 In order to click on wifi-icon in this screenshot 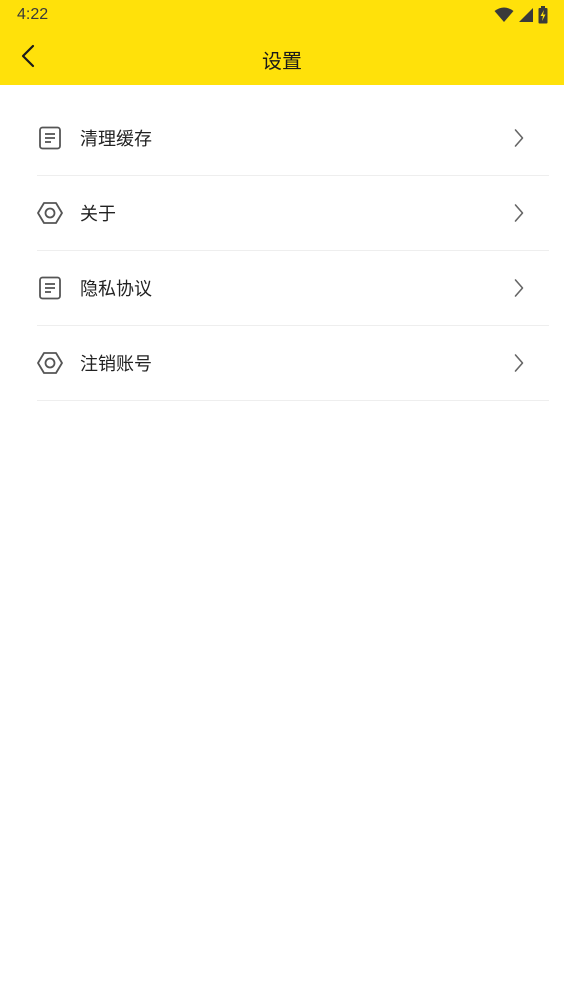, I will do `click(504, 15)`.